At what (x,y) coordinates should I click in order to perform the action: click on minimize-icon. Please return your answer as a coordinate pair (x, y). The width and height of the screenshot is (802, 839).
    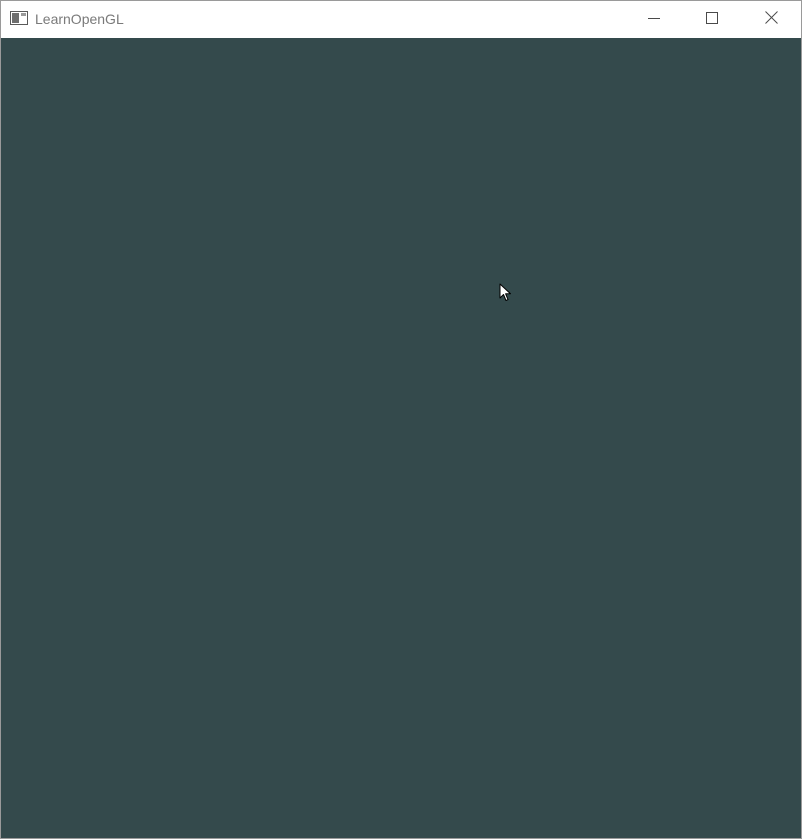
    Looking at the image, I should click on (654, 20).